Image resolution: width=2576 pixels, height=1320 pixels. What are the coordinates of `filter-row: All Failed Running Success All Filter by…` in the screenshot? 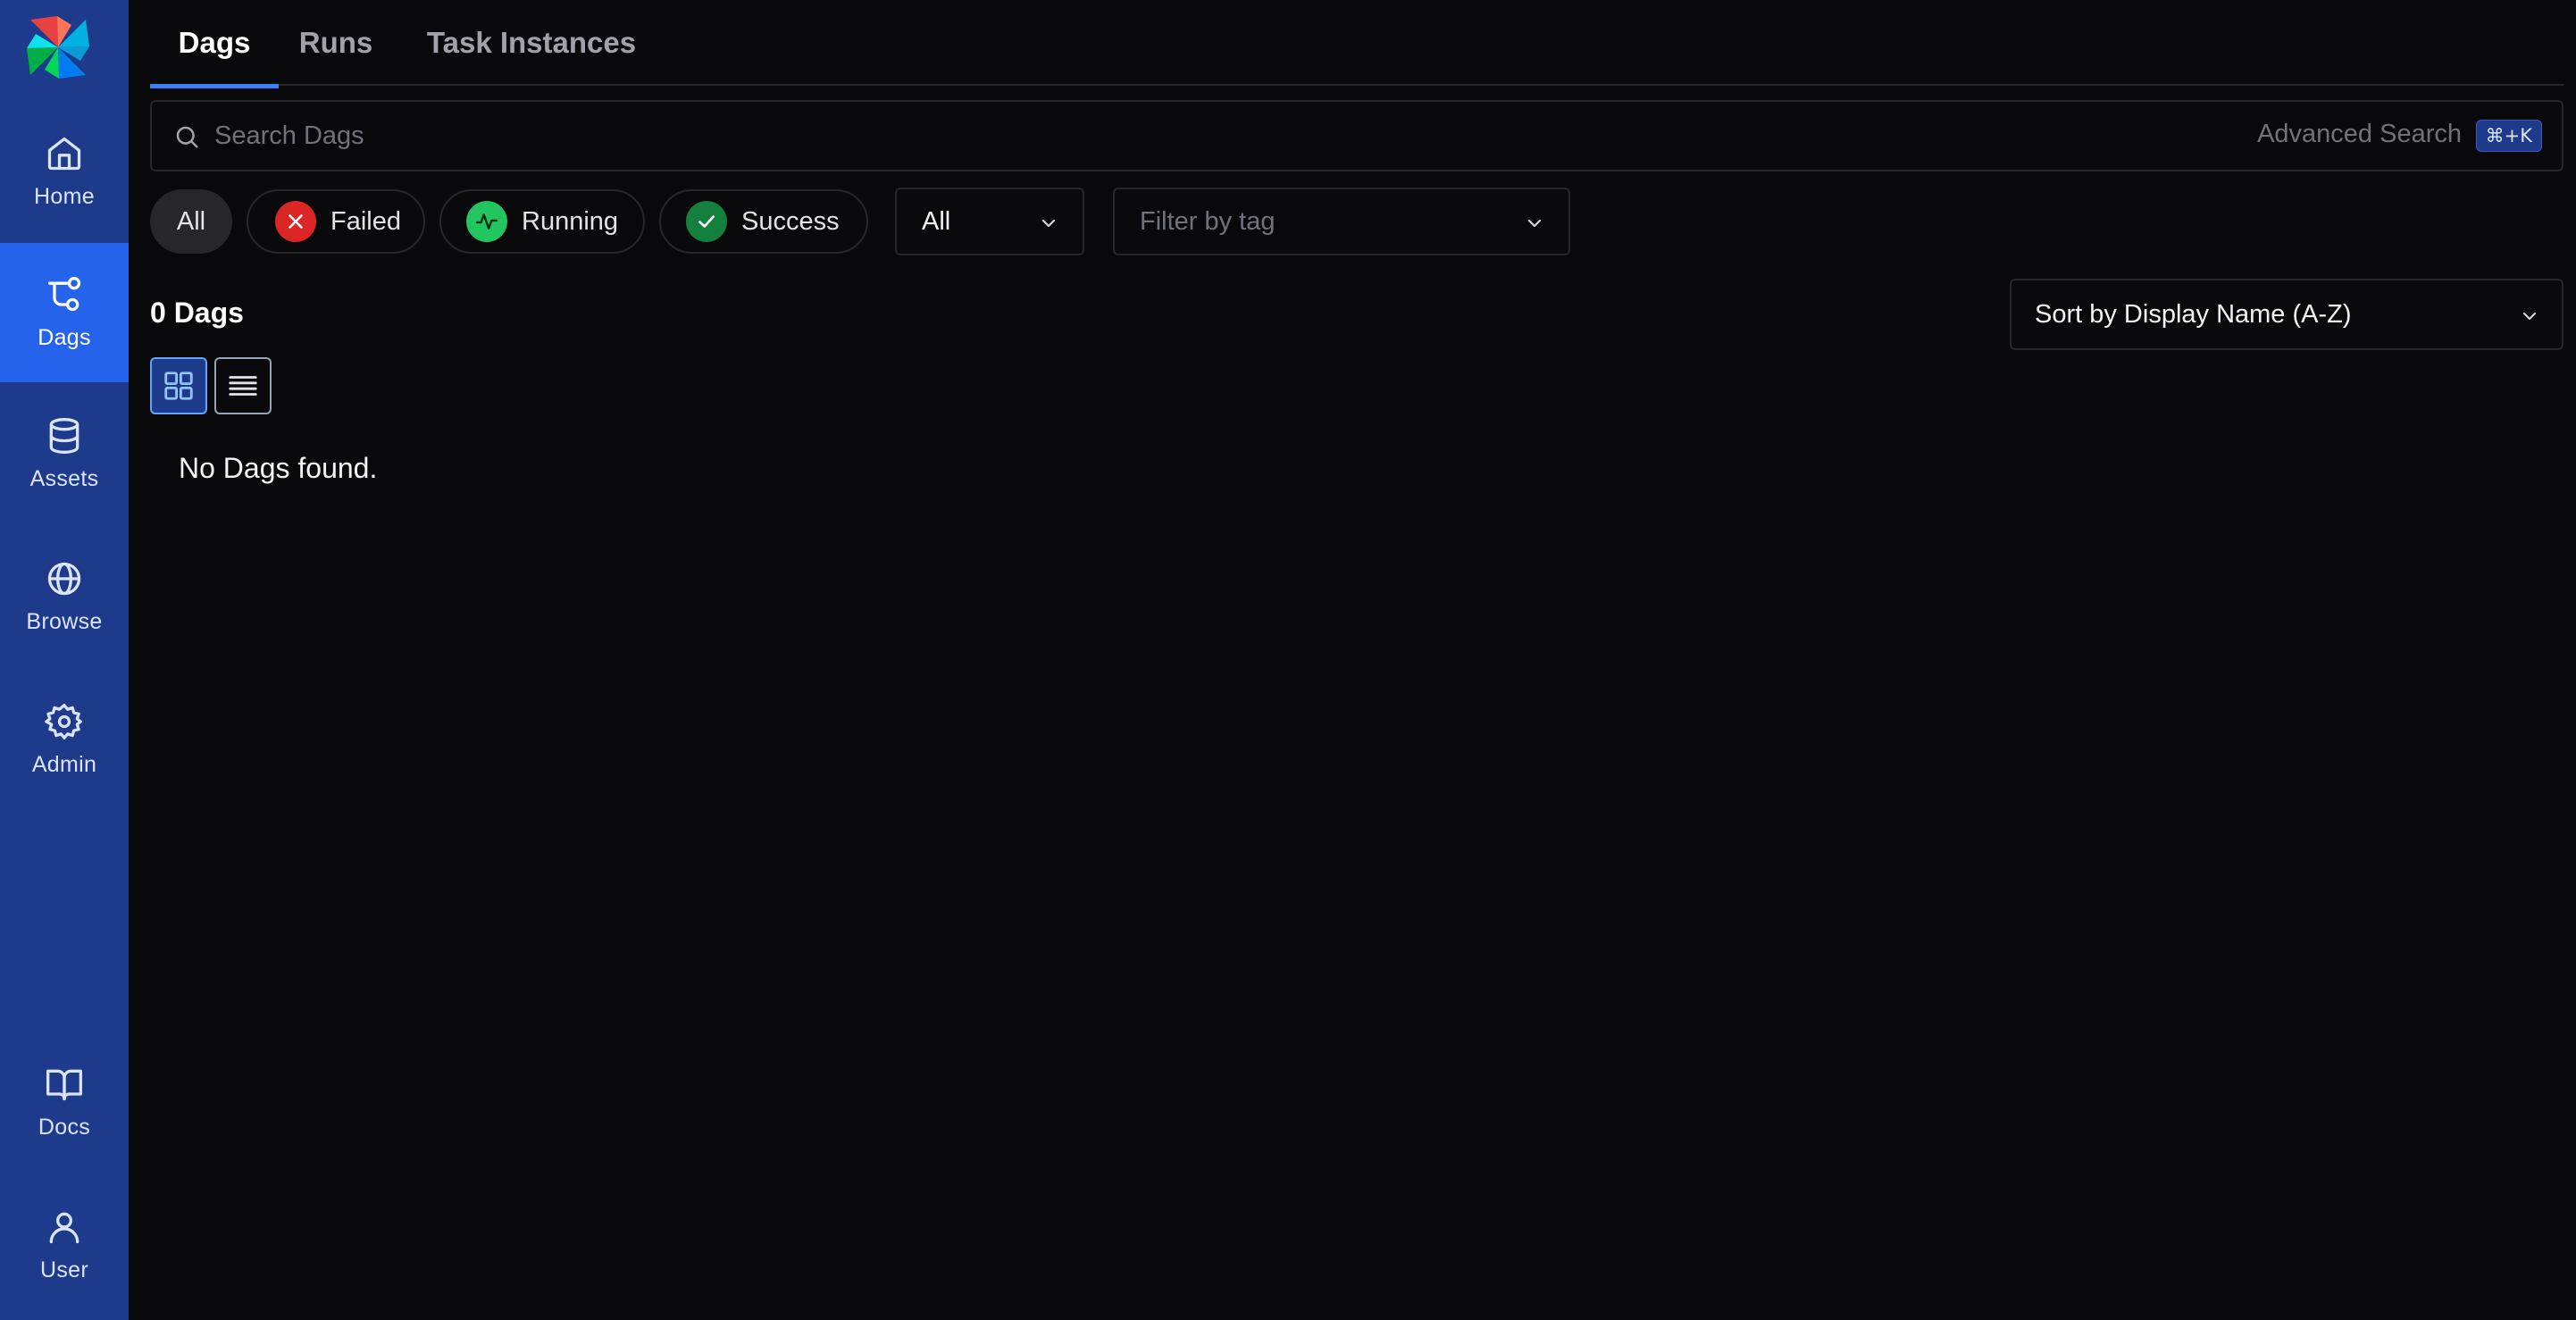 It's located at (910, 221).